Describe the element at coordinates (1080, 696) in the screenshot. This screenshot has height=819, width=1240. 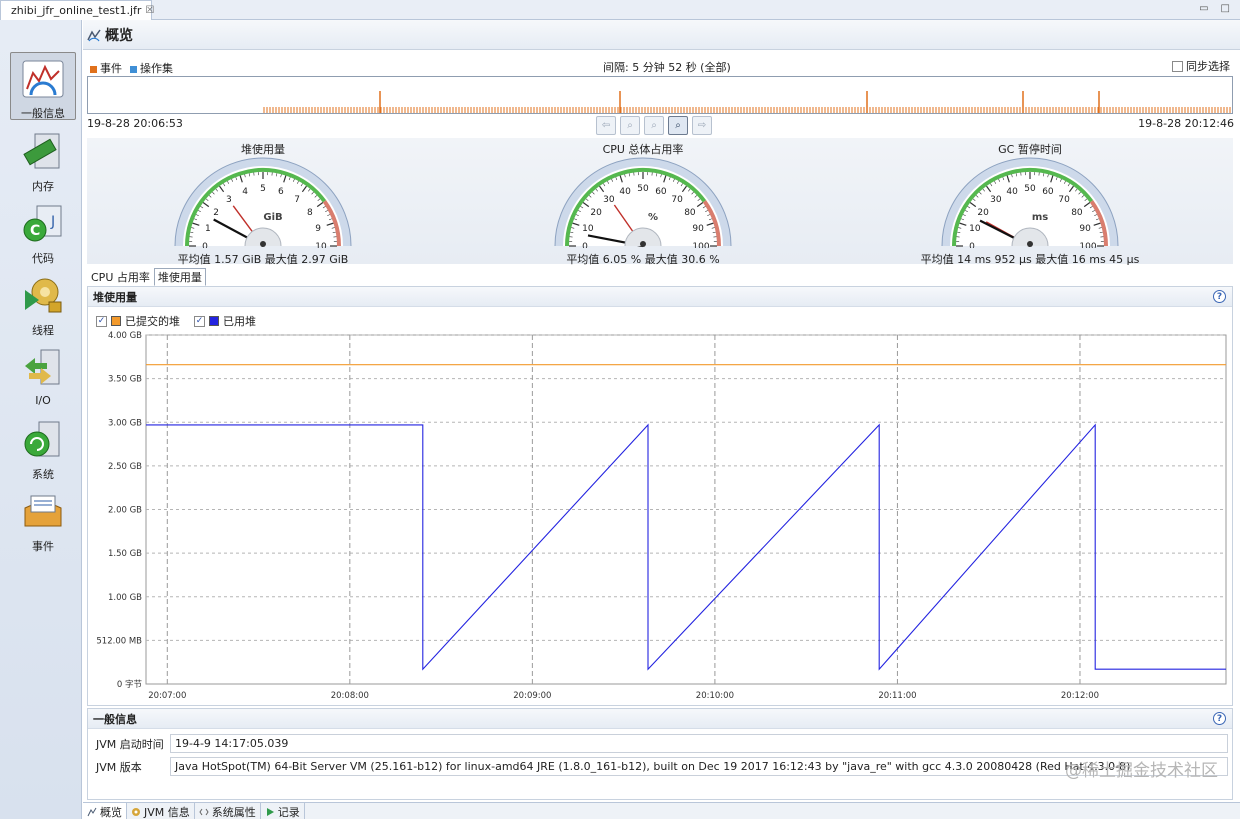
I see `x-tick-label: 20:12:00` at that location.